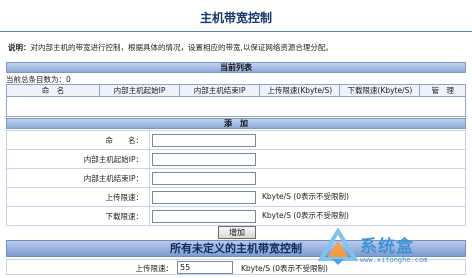  What do you see at coordinates (68, 79) in the screenshot?
I see `entry-count-value: 0` at bounding box center [68, 79].